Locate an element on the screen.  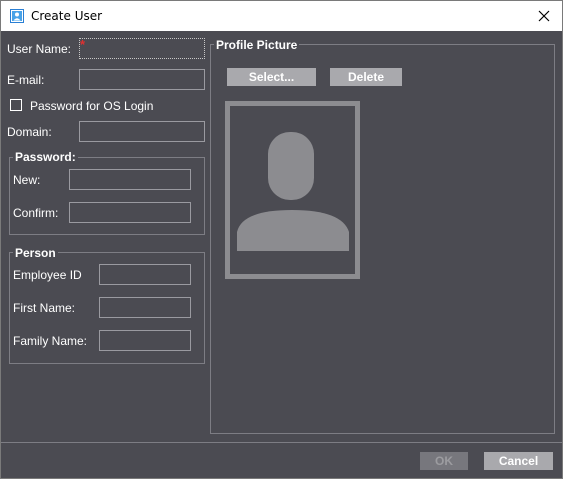
first-name-label: First Name: is located at coordinates (44, 308).